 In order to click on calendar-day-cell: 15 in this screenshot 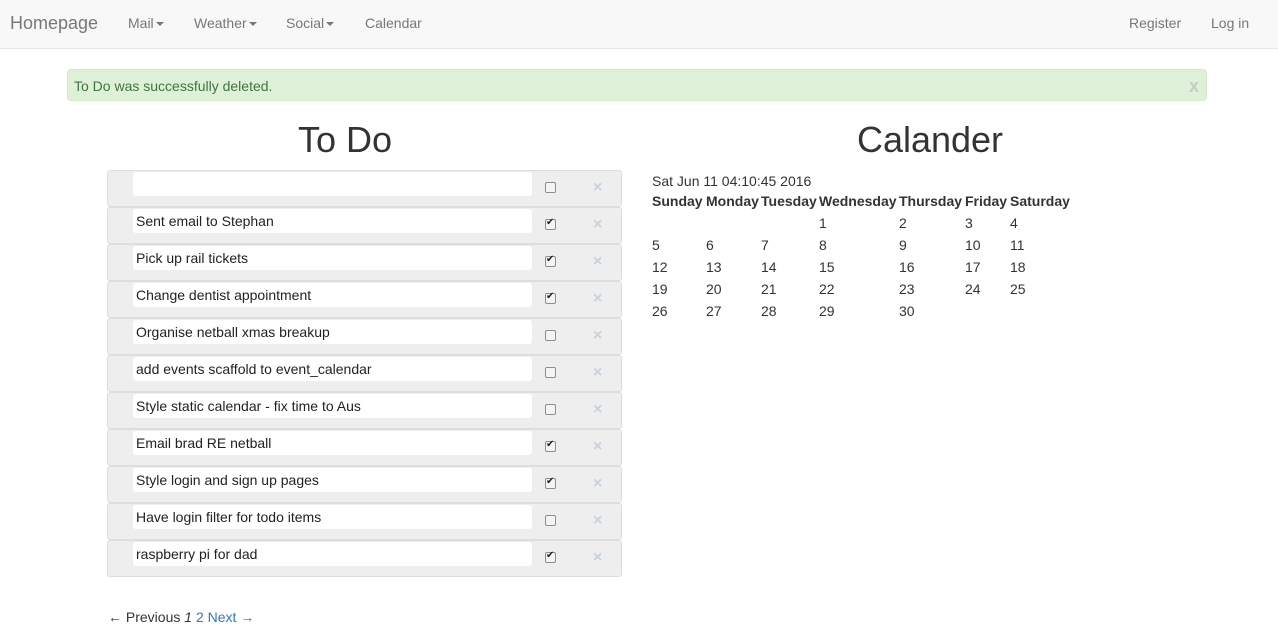, I will do `click(827, 267)`.